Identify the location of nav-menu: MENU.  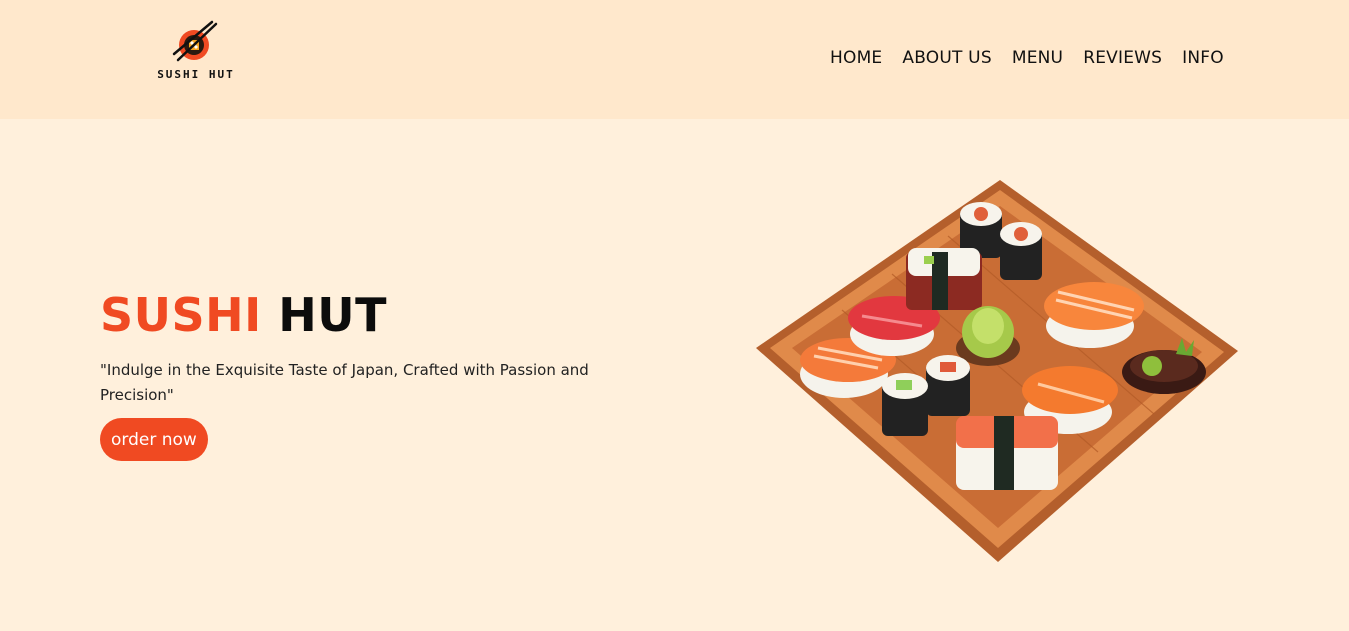
(1037, 58).